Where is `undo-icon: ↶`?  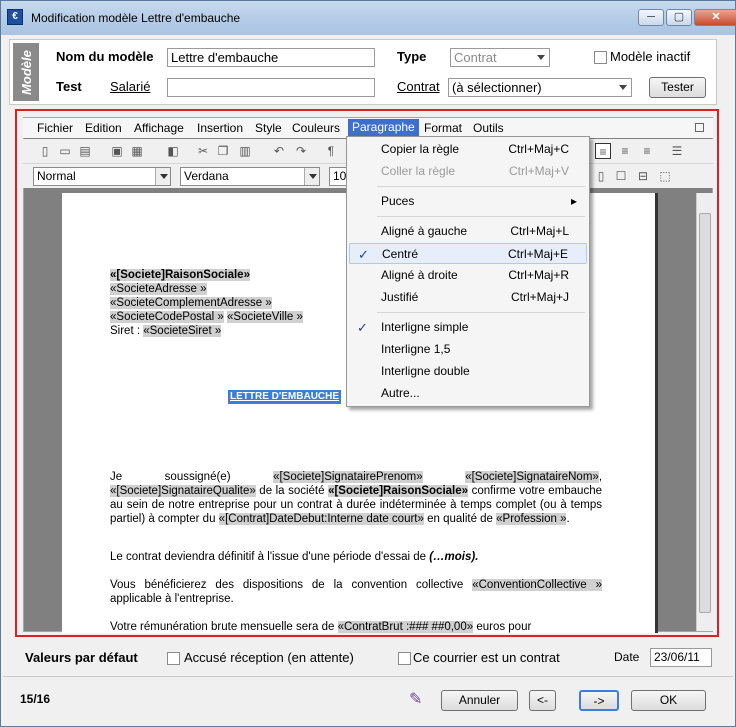 undo-icon: ↶ is located at coordinates (279, 151).